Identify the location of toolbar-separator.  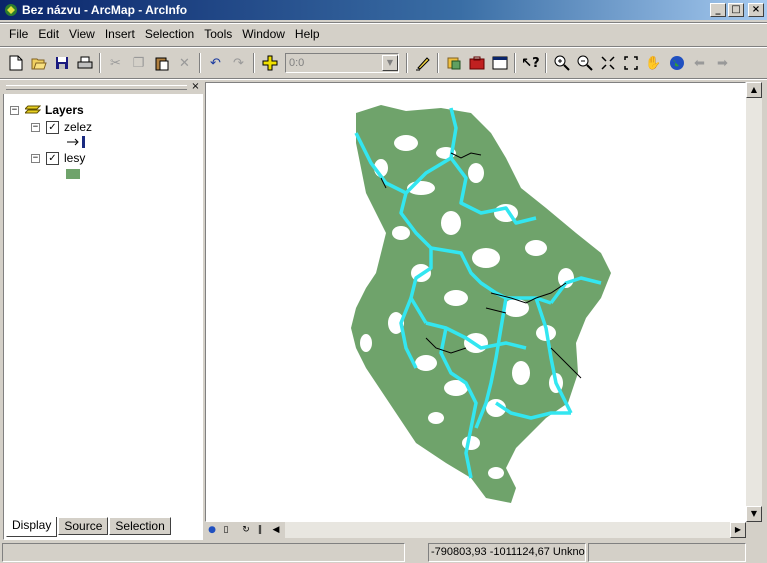
(383, 47).